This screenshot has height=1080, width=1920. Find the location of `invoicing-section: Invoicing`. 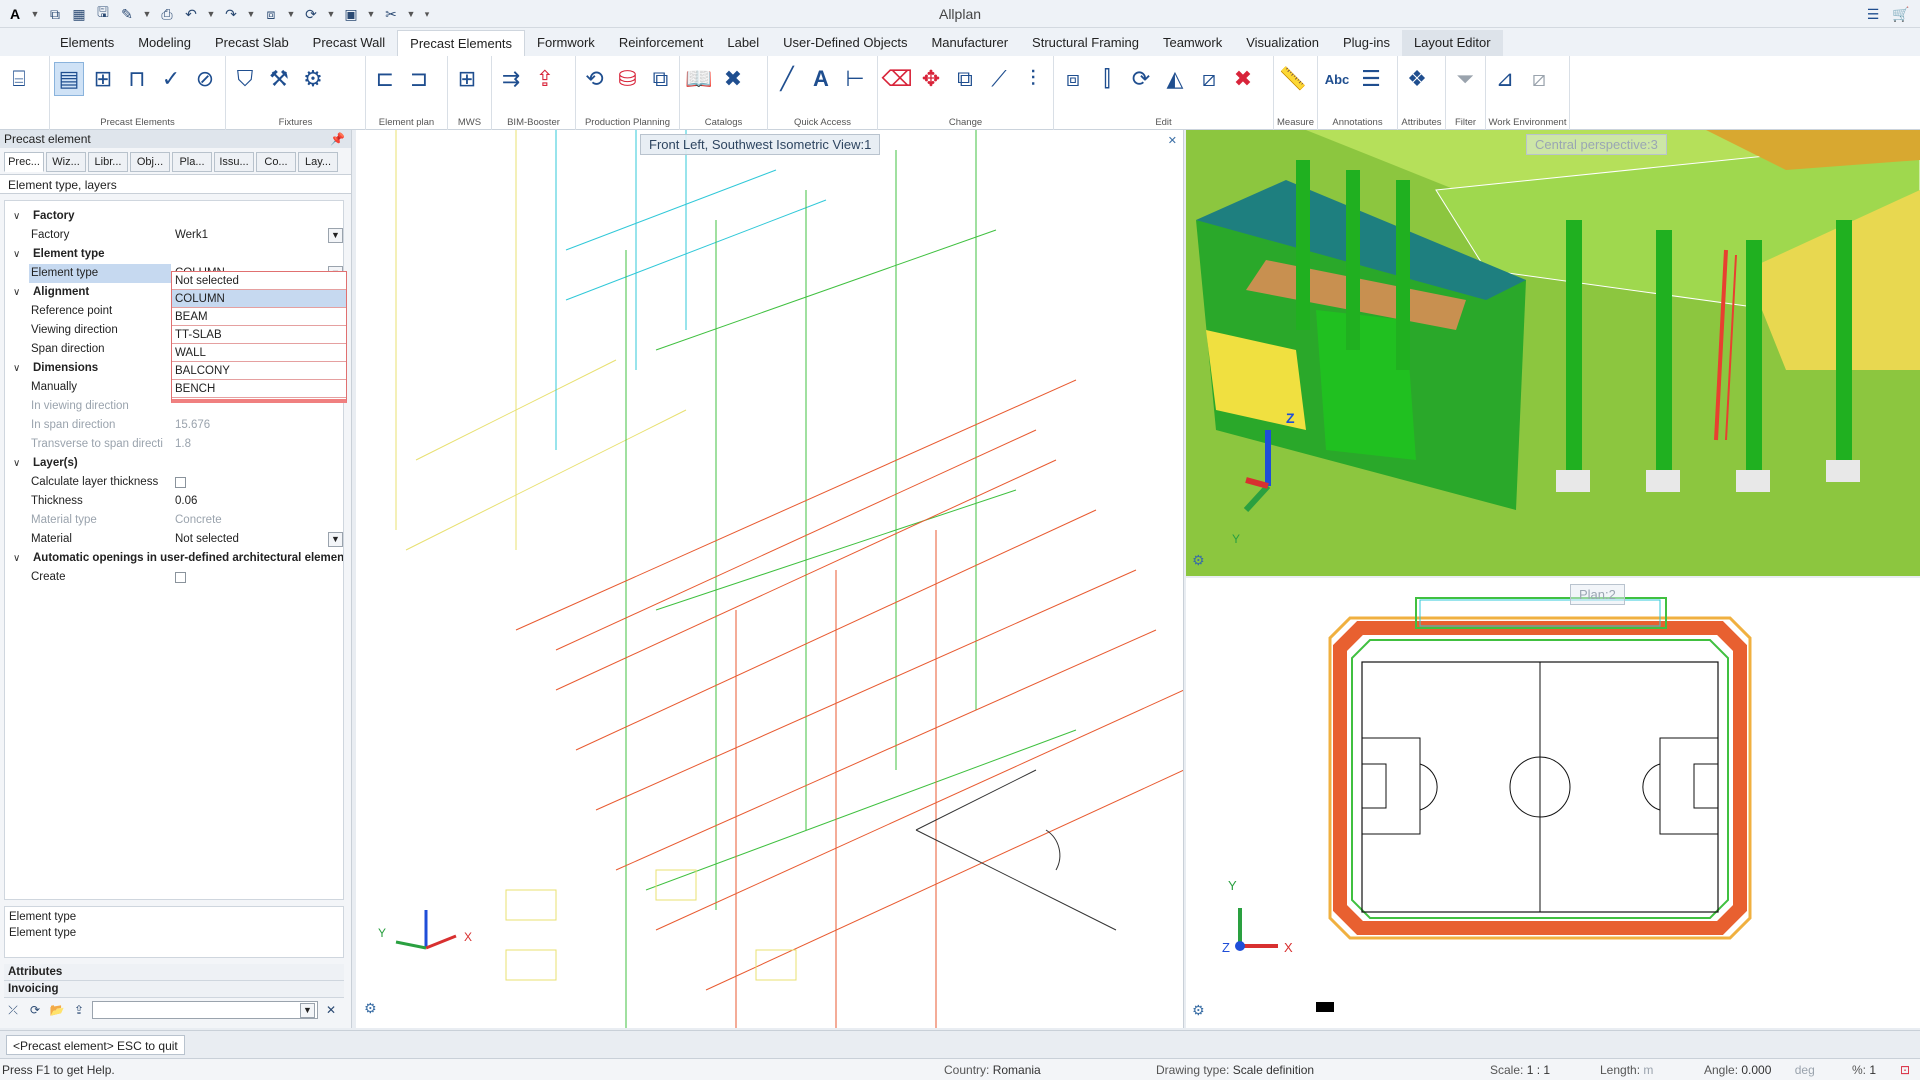

invoicing-section: Invoicing is located at coordinates (174, 989).